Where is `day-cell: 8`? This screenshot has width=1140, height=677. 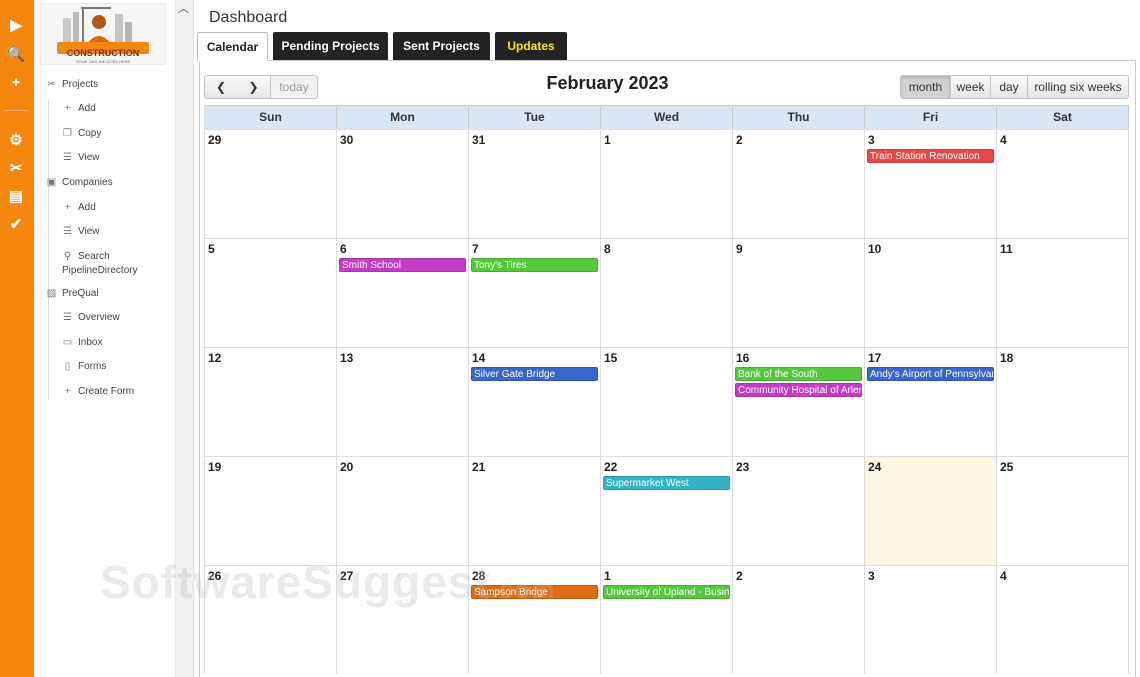
day-cell: 8 is located at coordinates (667, 293).